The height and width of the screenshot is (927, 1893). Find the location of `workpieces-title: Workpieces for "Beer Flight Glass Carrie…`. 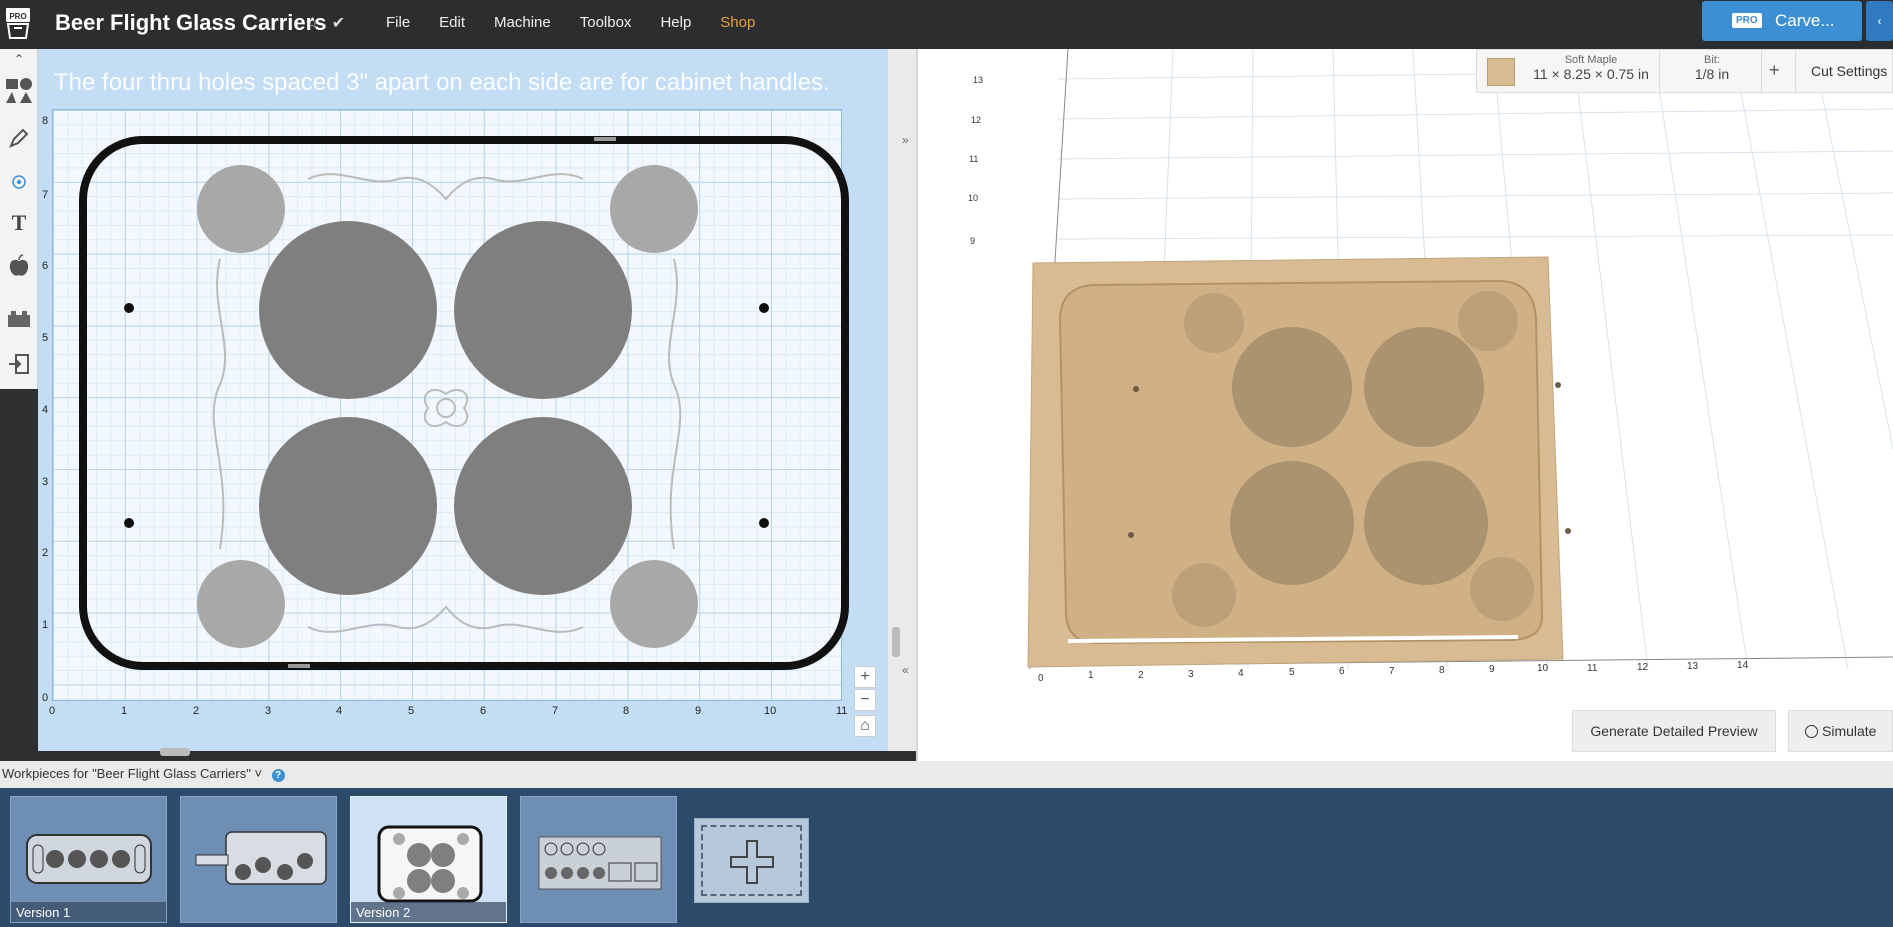

workpieces-title: Workpieces for "Beer Flight Glass Carrie… is located at coordinates (126, 773).